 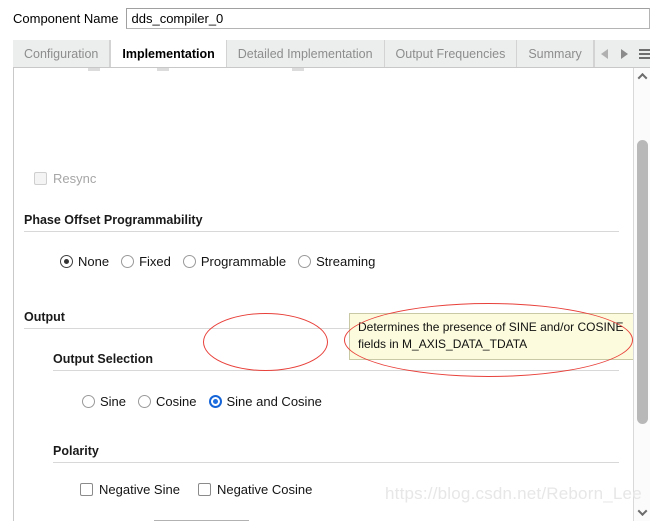 I want to click on component-name-input: dds_compiler_0, so click(x=387, y=18).